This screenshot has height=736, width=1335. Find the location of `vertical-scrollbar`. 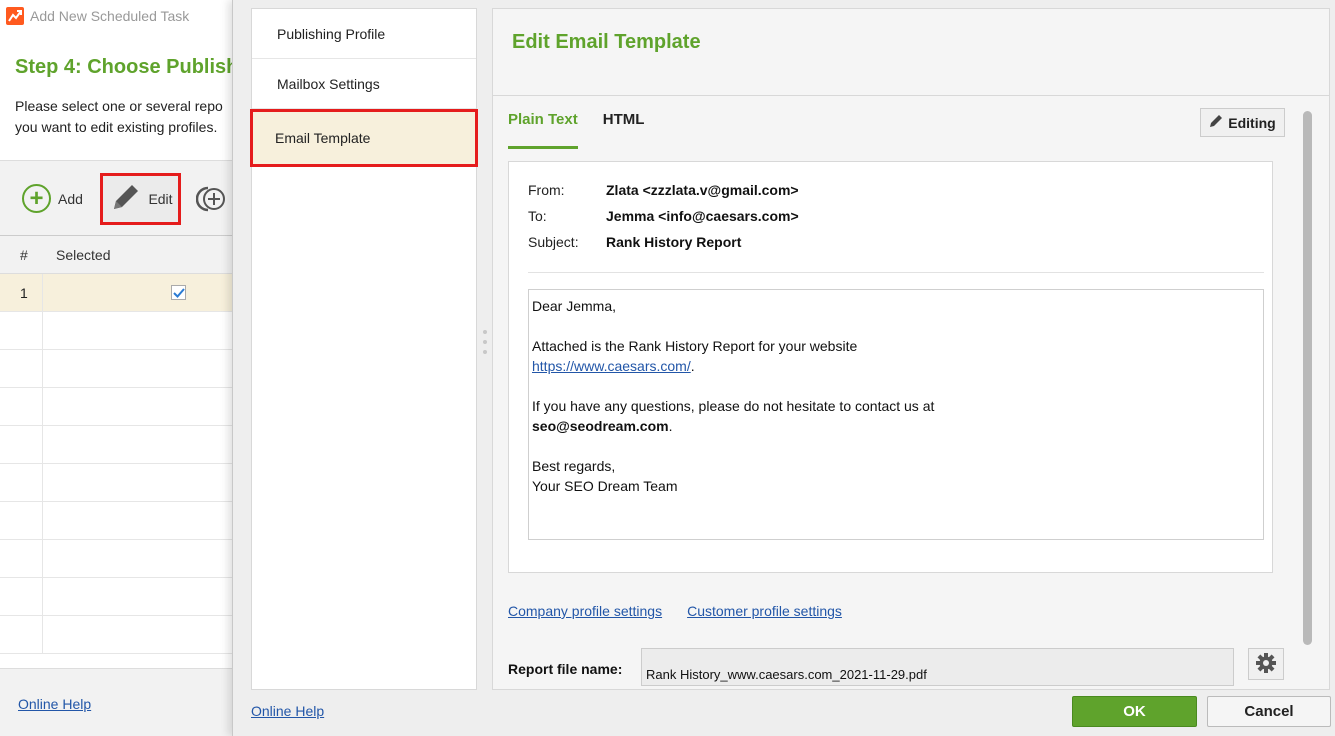

vertical-scrollbar is located at coordinates (1307, 378).